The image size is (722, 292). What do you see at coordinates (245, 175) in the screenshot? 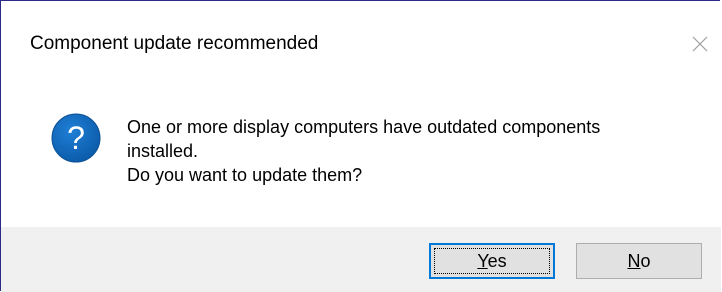
I see `message-line: Do you want to update them?` at bounding box center [245, 175].